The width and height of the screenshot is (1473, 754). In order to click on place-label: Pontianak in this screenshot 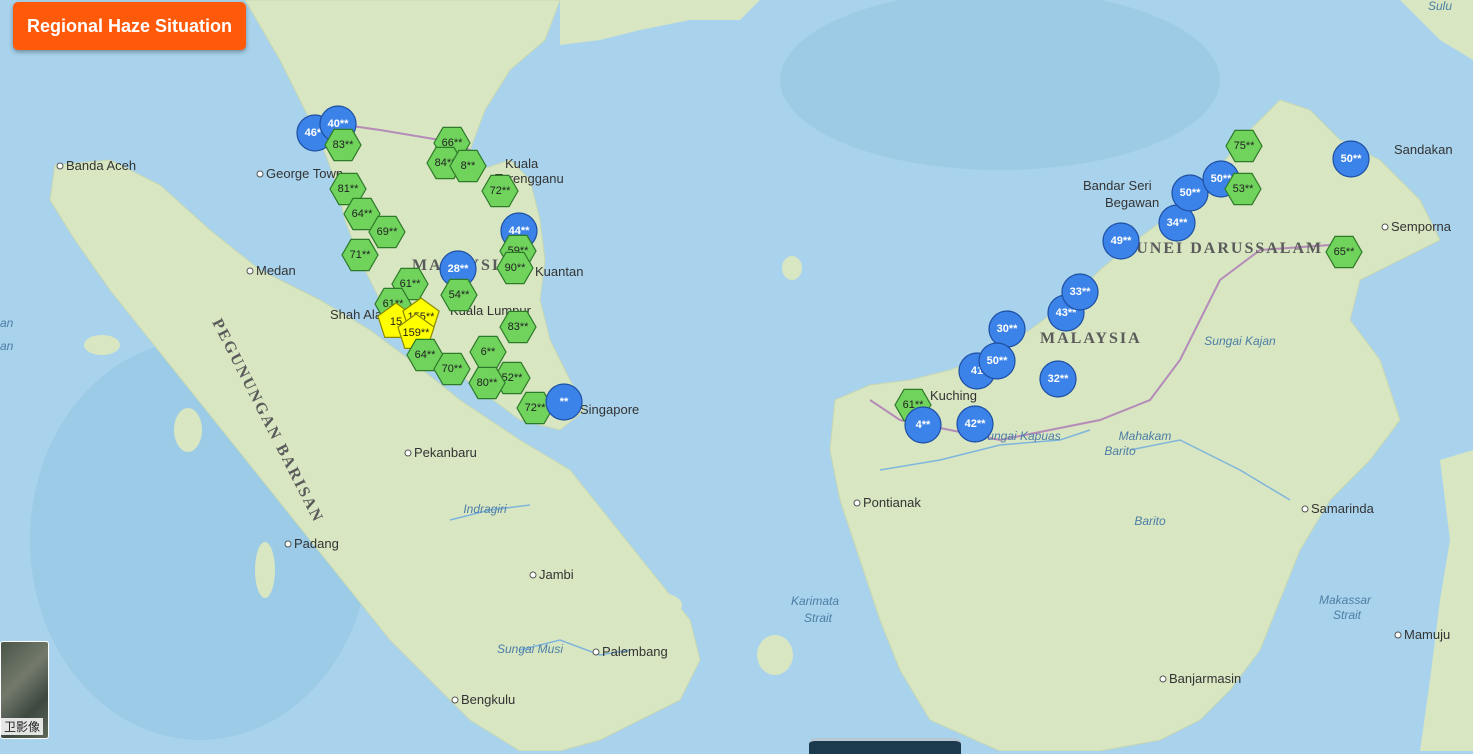, I will do `click(892, 502)`.